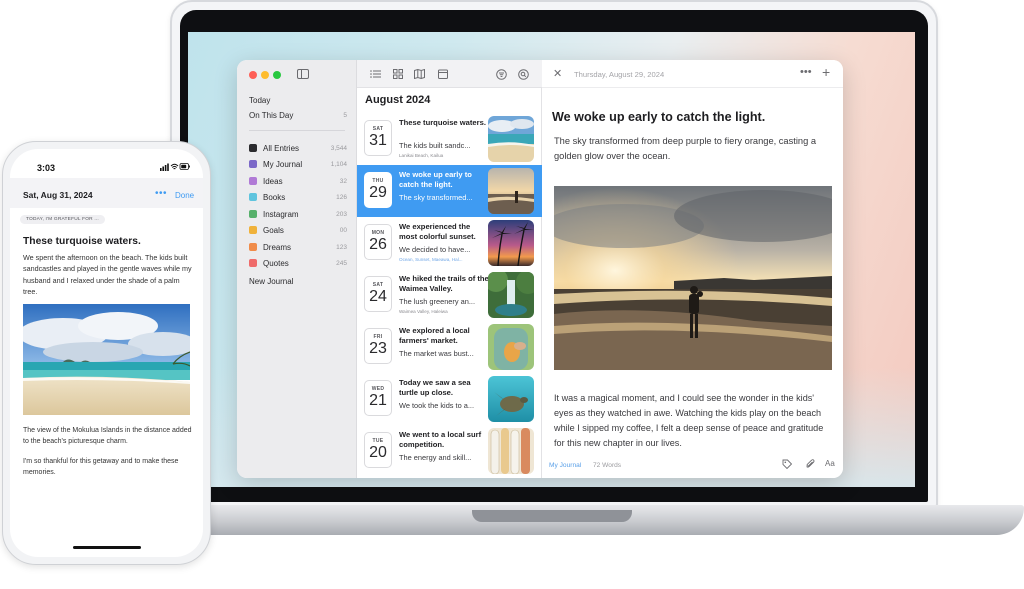 This screenshot has height=589, width=1024. I want to click on entry-thumbnail-waterfall, so click(511, 295).